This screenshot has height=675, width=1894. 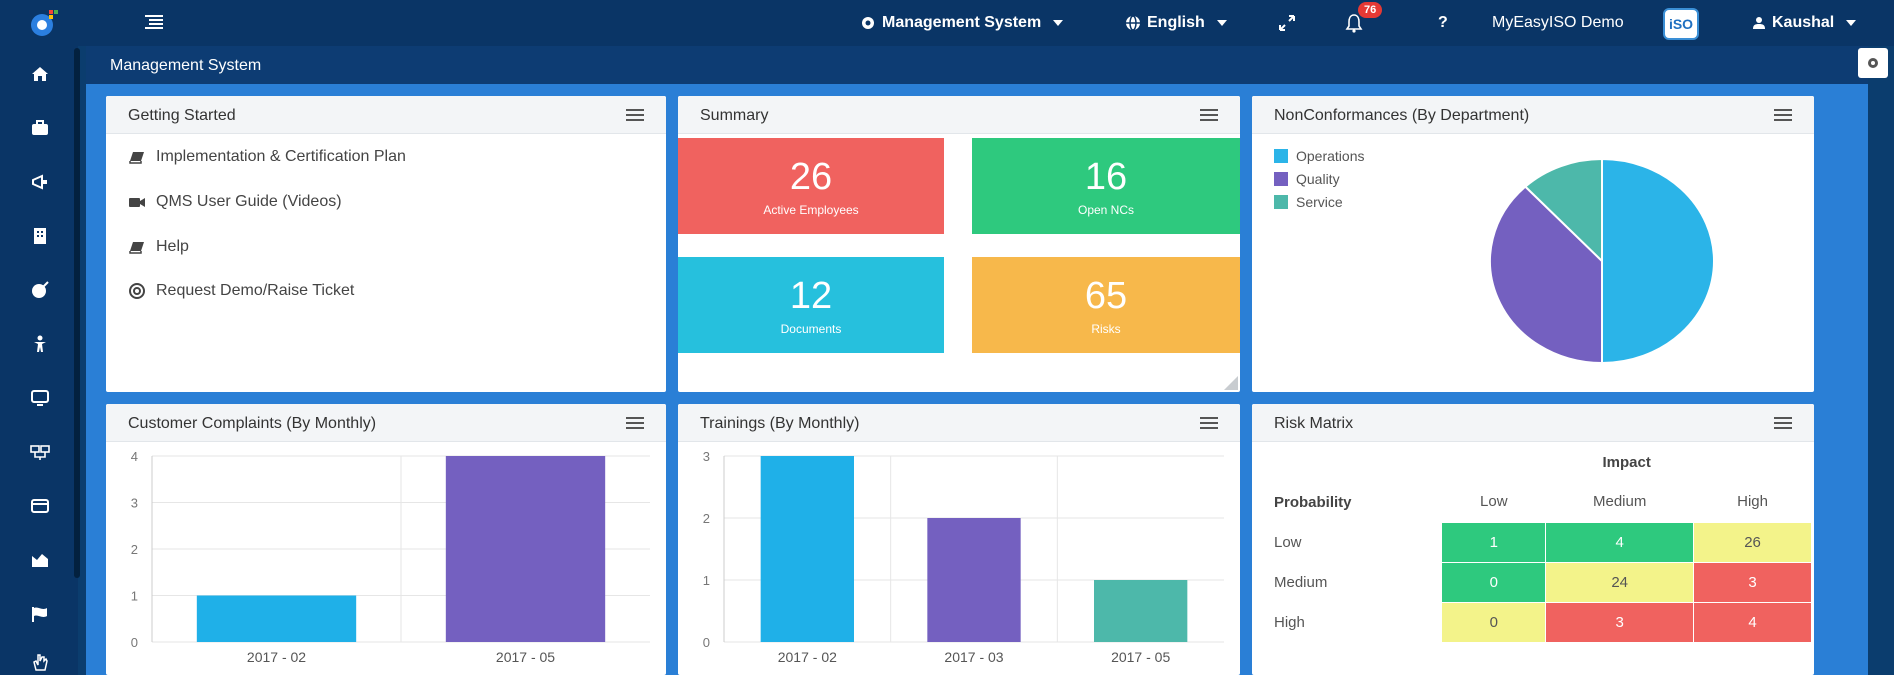 I want to click on link-label: Implementation & Certification Plan, so click(x=281, y=156).